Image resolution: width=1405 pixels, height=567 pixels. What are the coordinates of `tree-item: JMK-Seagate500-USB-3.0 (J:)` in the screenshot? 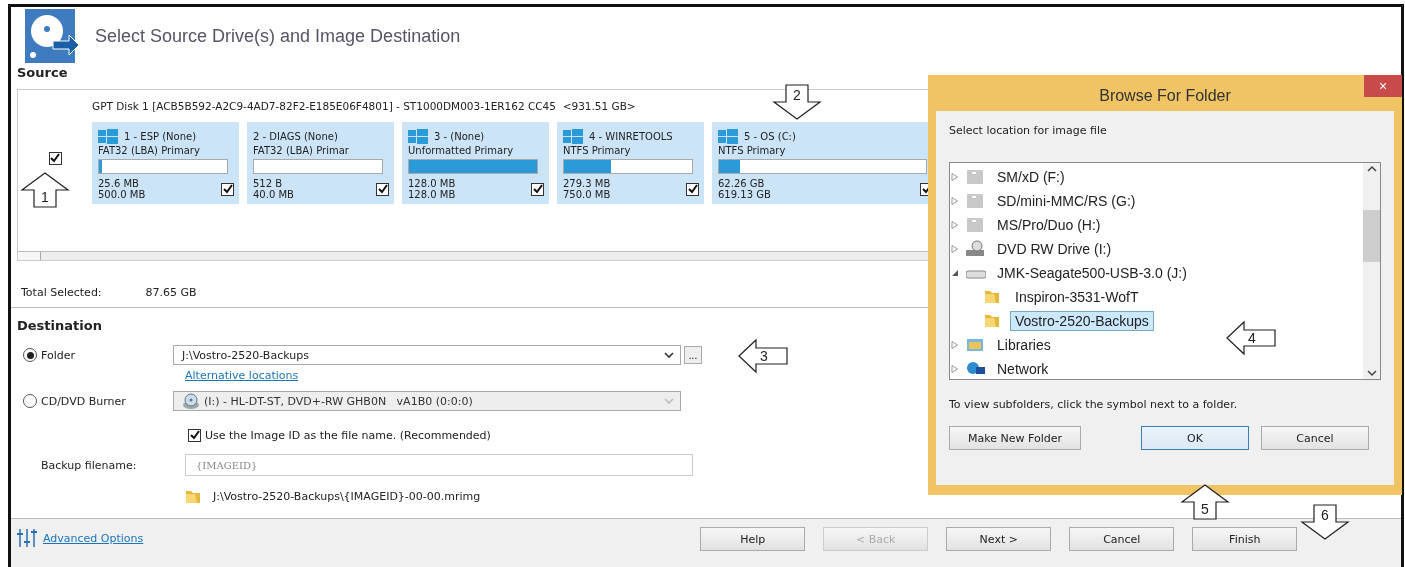 It's located at (1092, 273).